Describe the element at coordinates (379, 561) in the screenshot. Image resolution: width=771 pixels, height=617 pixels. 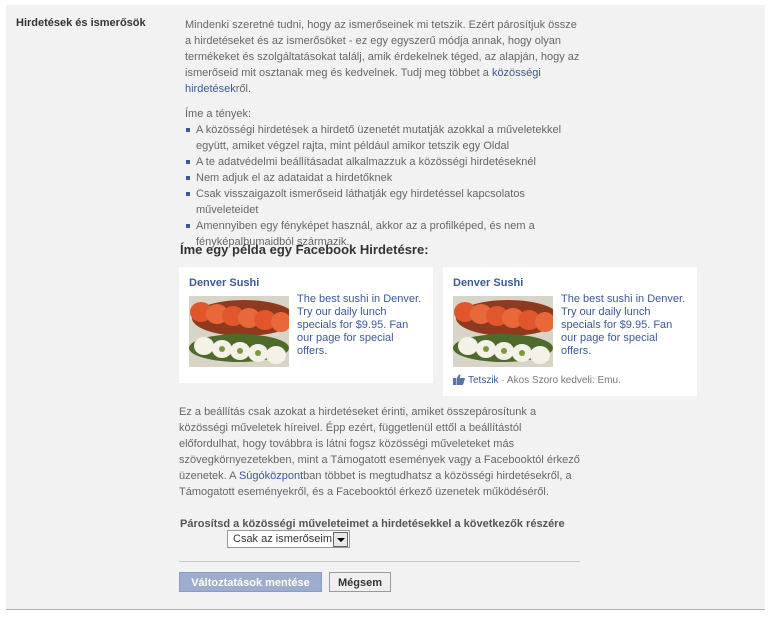
I see `divider` at that location.